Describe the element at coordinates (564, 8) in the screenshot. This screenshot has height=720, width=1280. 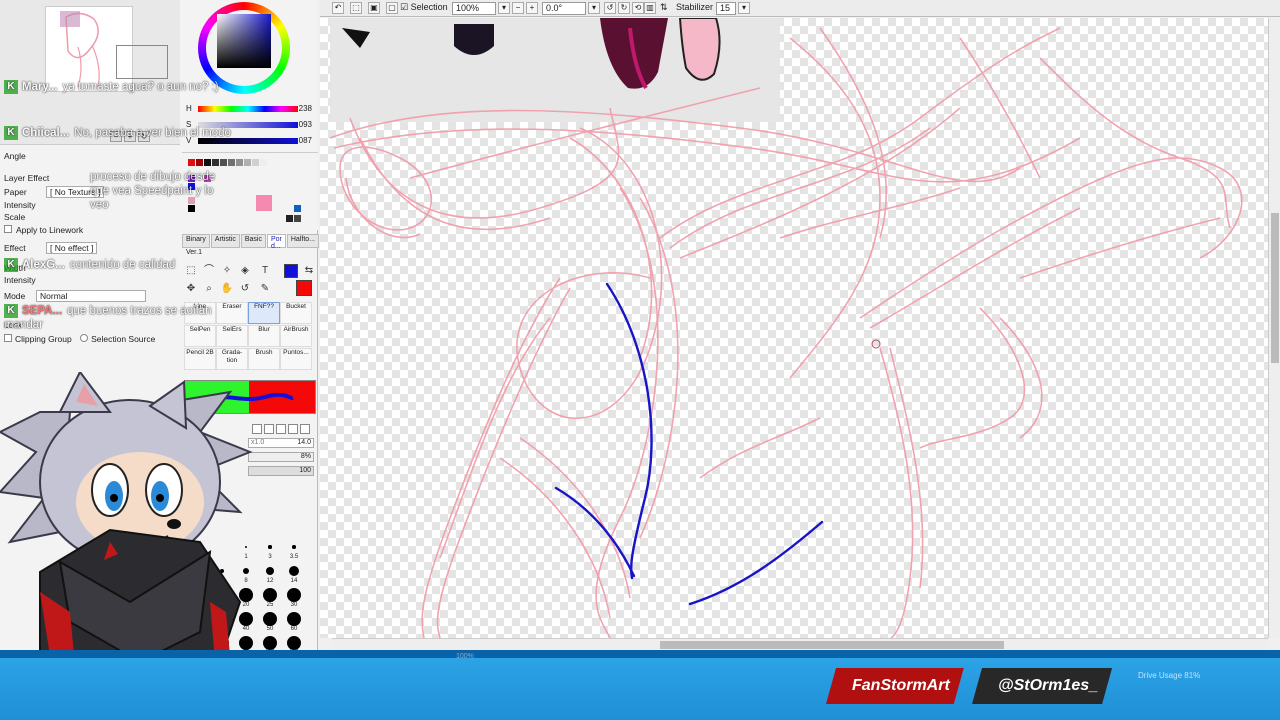
I see `rotation-field: 0.0°` at that location.